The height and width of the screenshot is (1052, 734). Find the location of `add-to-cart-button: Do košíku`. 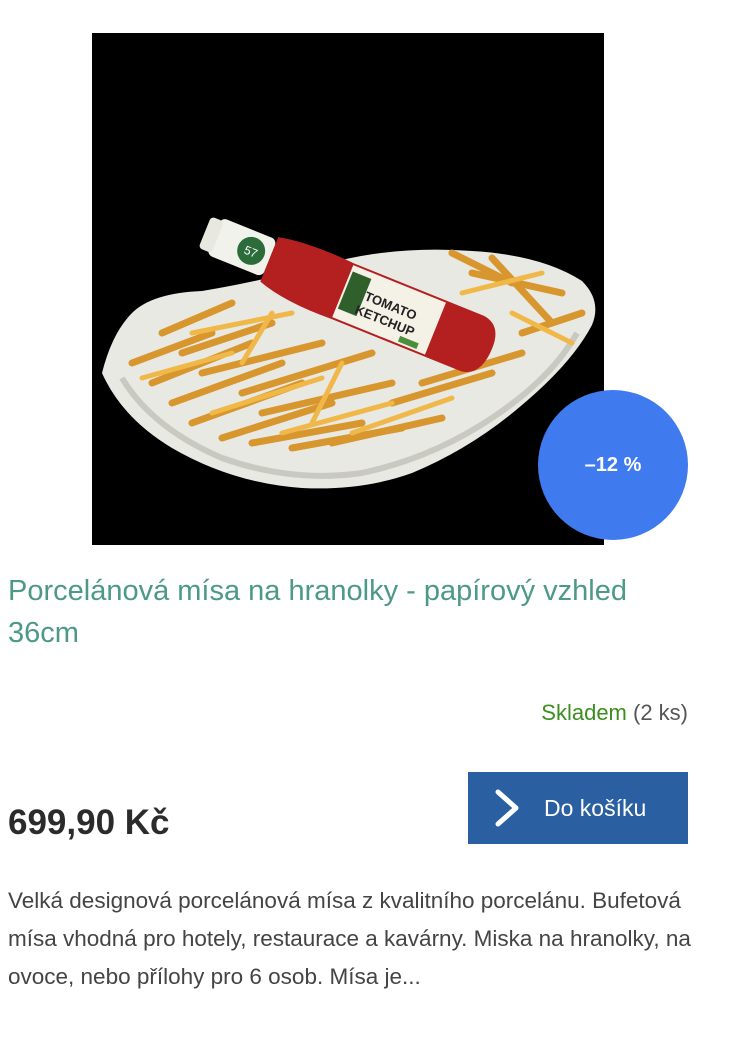

add-to-cart-button: Do košíku is located at coordinates (578, 808).